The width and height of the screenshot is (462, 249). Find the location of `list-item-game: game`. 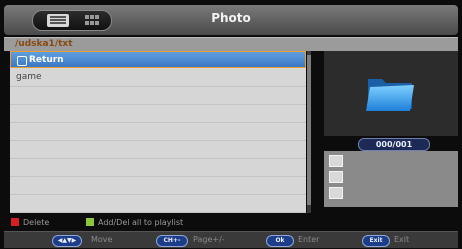

list-item-game: game is located at coordinates (158, 78).